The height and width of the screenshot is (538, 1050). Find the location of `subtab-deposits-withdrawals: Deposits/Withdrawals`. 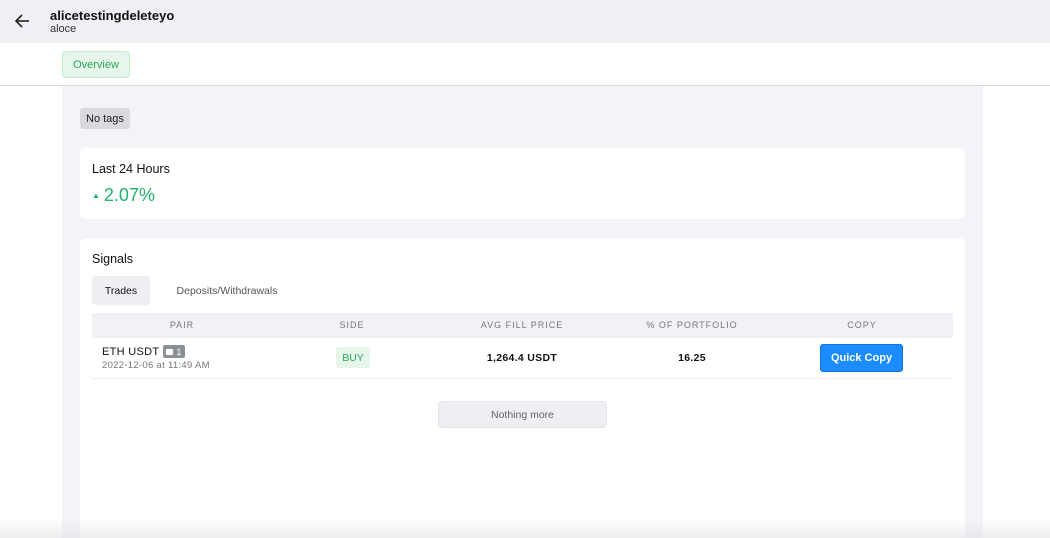

subtab-deposits-withdrawals: Deposits/Withdrawals is located at coordinates (227, 290).